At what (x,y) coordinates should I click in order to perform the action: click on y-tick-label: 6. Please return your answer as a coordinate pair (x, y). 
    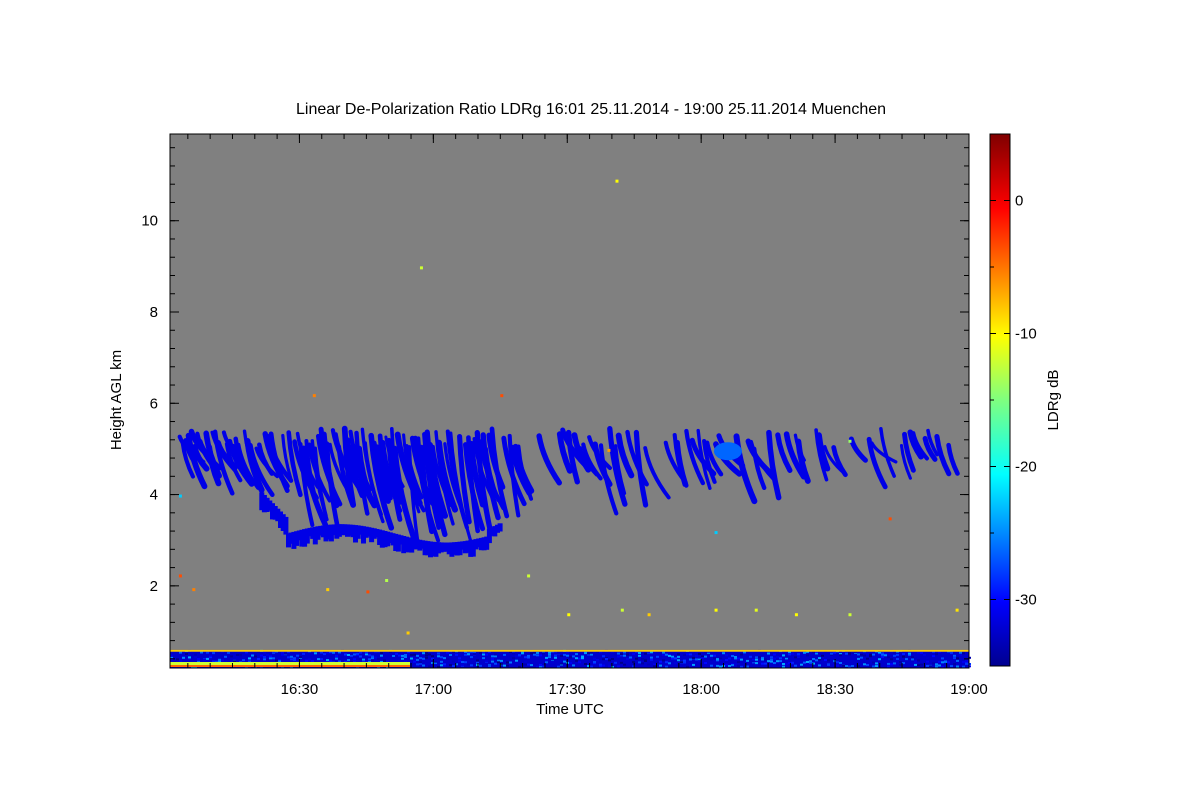
    Looking at the image, I should click on (154, 403).